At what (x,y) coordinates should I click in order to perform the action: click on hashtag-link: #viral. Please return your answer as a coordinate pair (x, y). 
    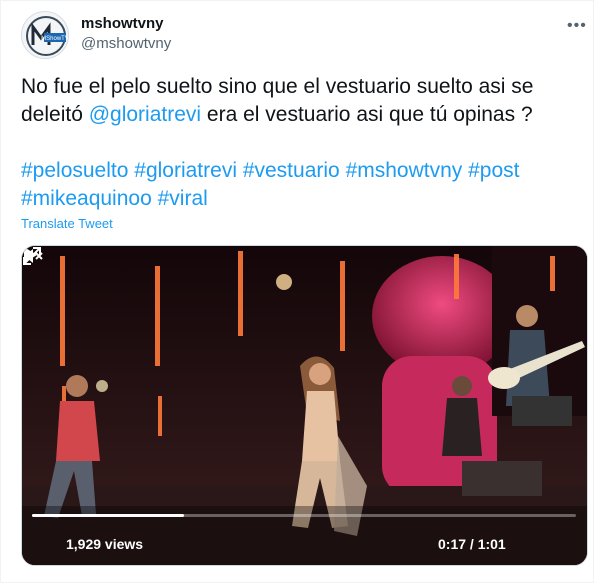
    Looking at the image, I should click on (183, 198).